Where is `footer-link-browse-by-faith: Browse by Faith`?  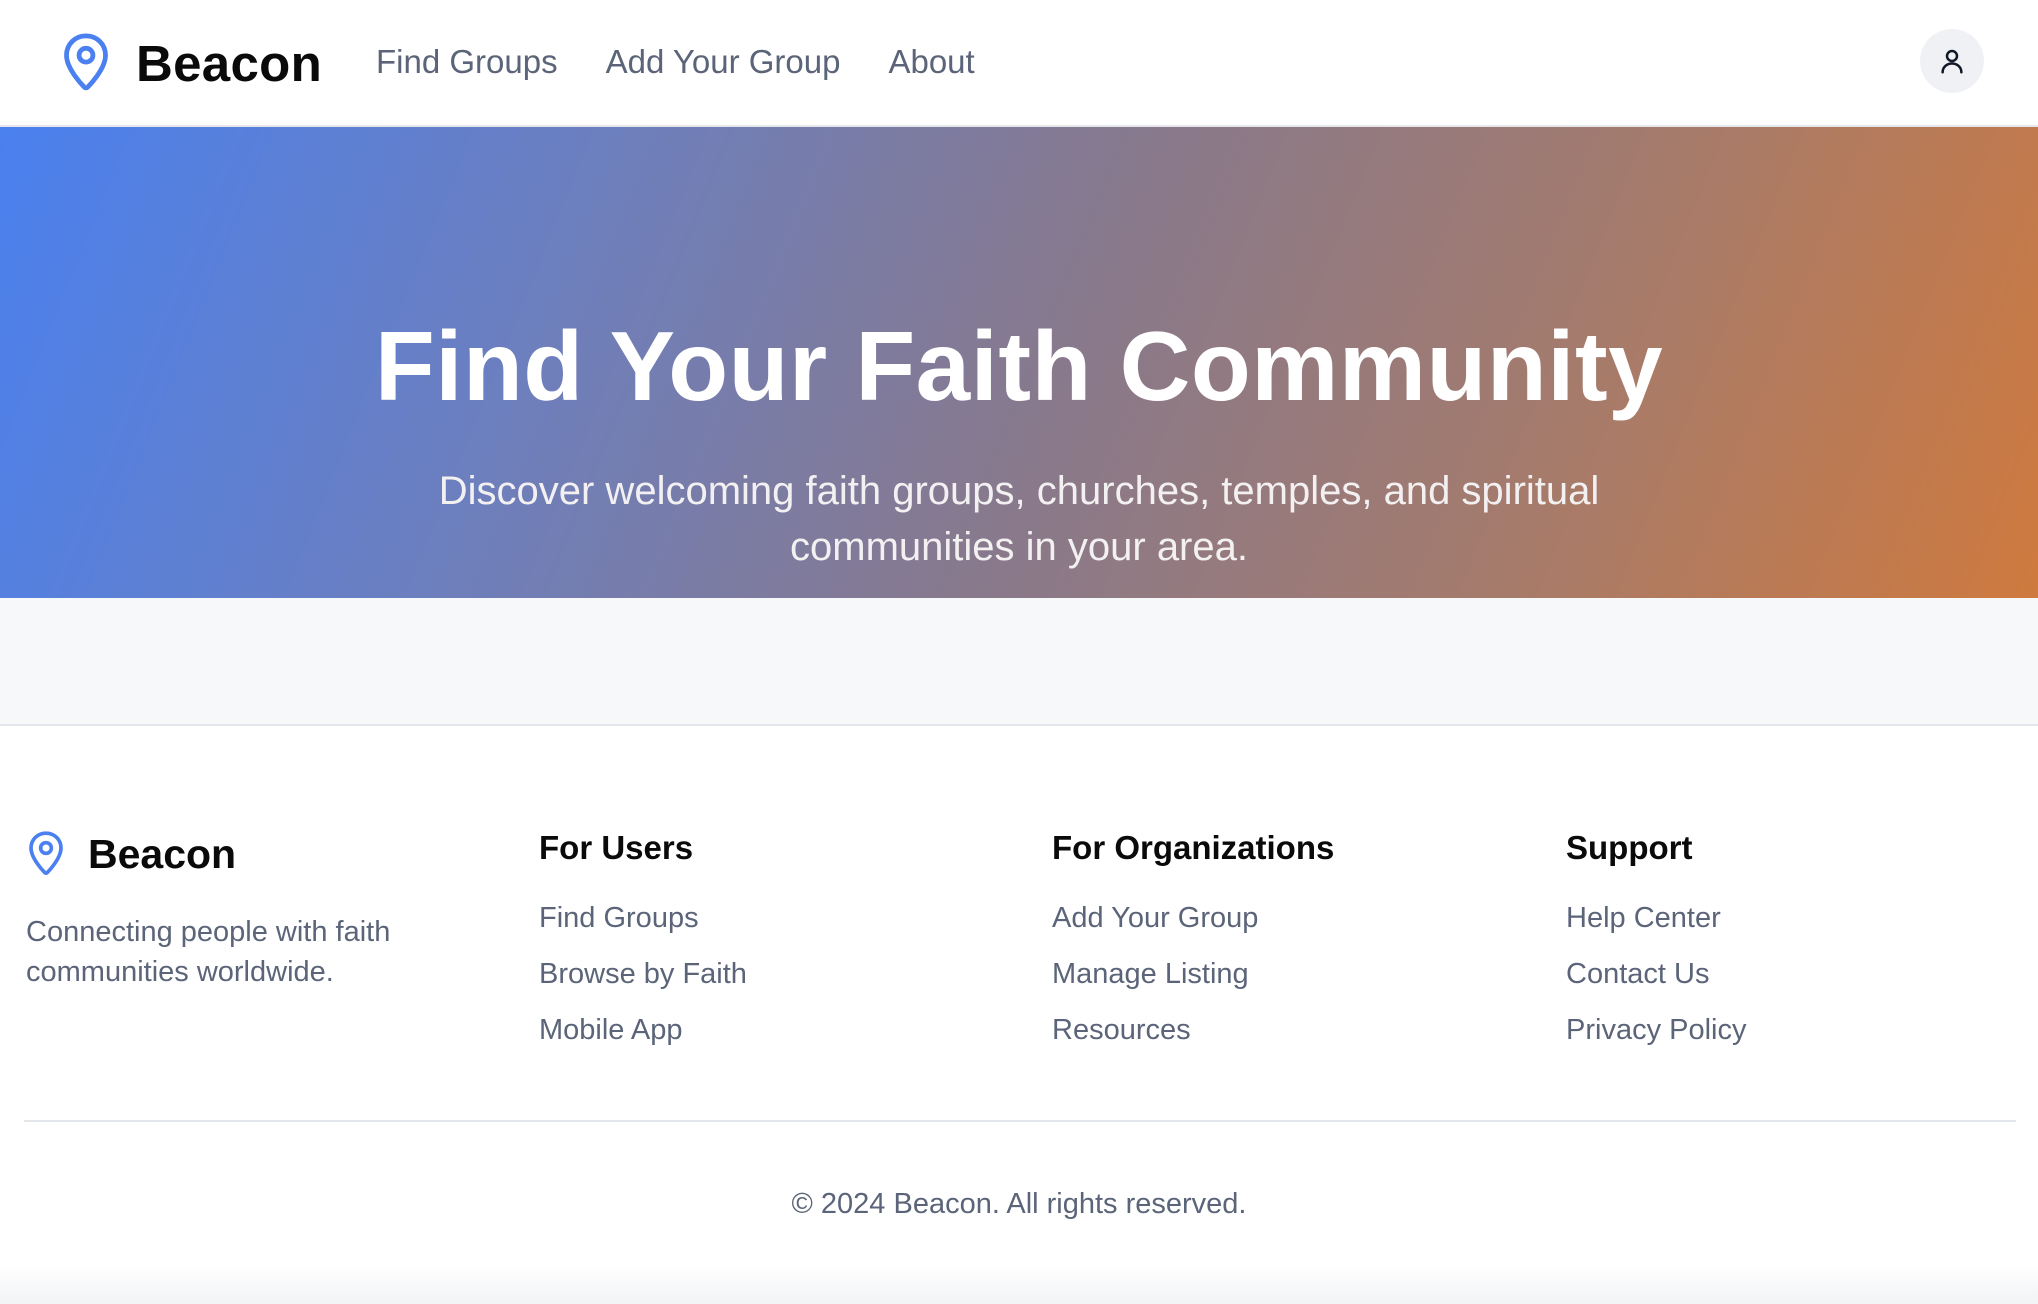 footer-link-browse-by-faith: Browse by Faith is located at coordinates (643, 974).